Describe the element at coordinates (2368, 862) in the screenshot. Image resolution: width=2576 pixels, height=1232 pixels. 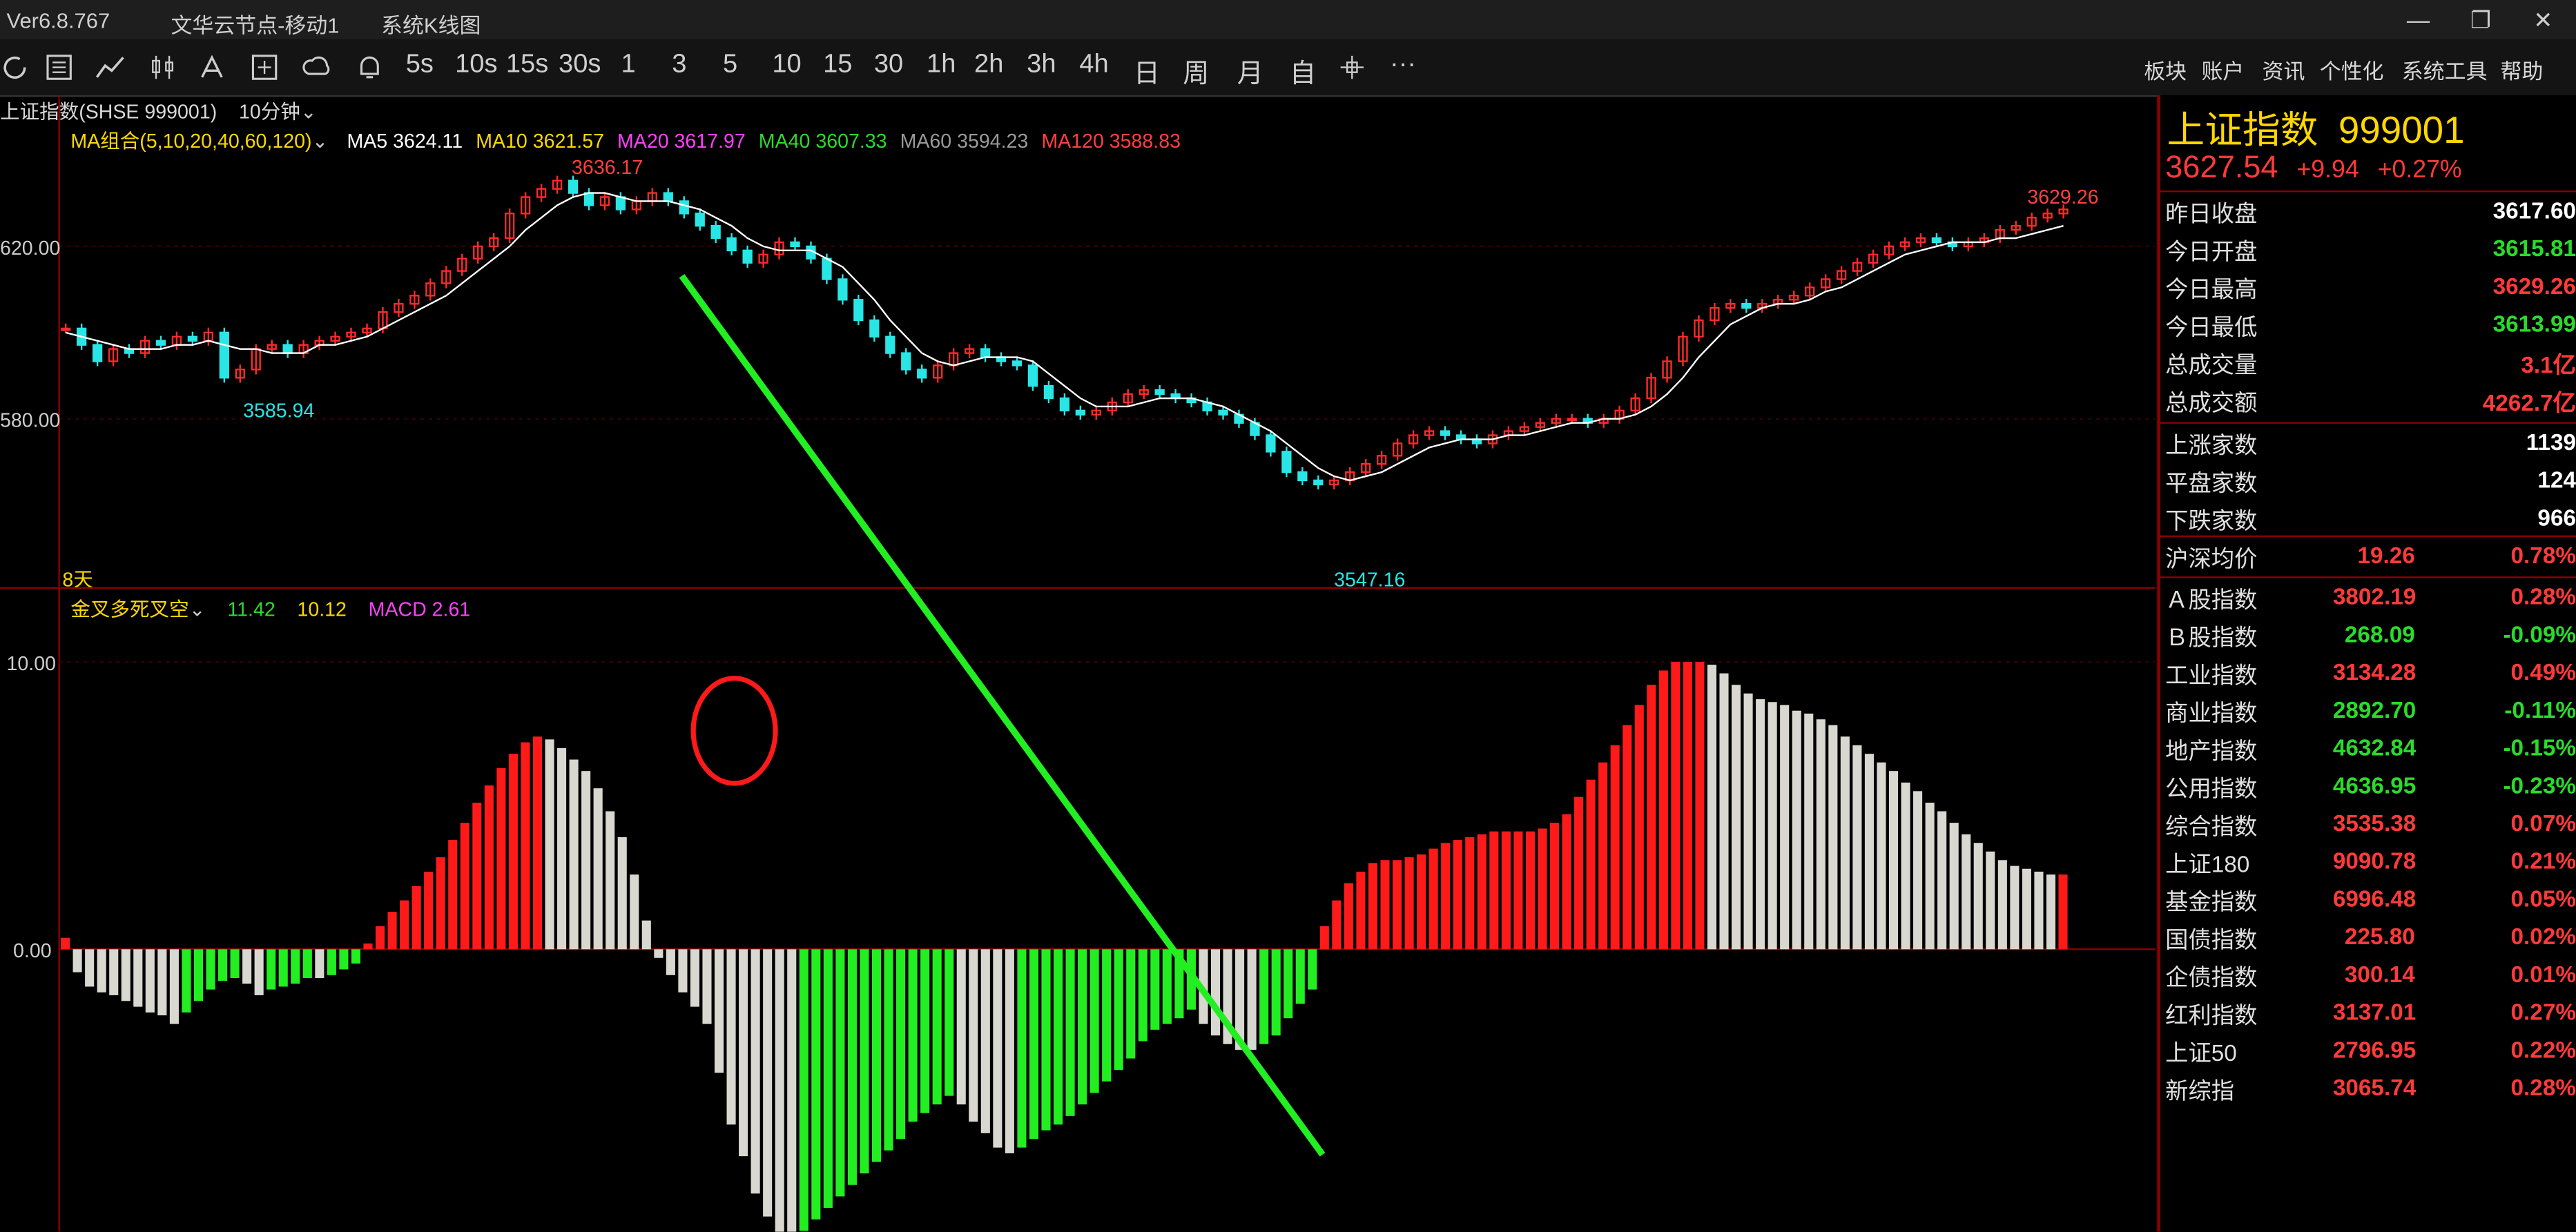
I see `index-row: 上证180 9090.78 0.21%` at that location.